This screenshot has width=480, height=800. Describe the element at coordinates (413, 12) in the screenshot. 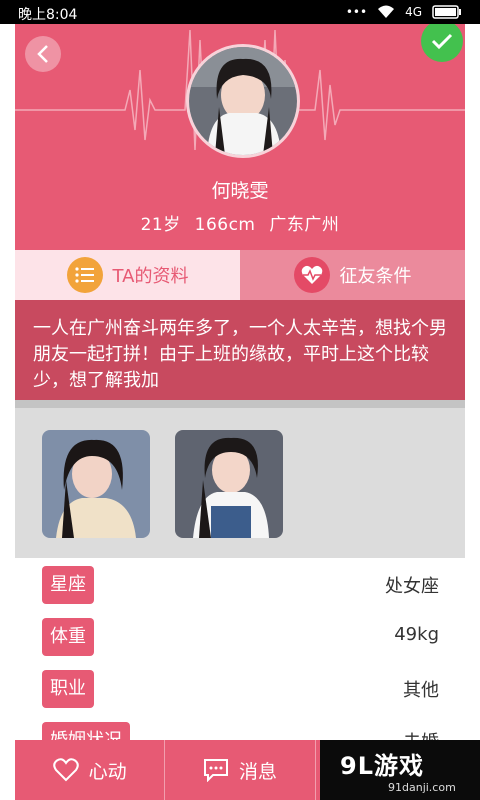

I see `network-type: 4G` at that location.